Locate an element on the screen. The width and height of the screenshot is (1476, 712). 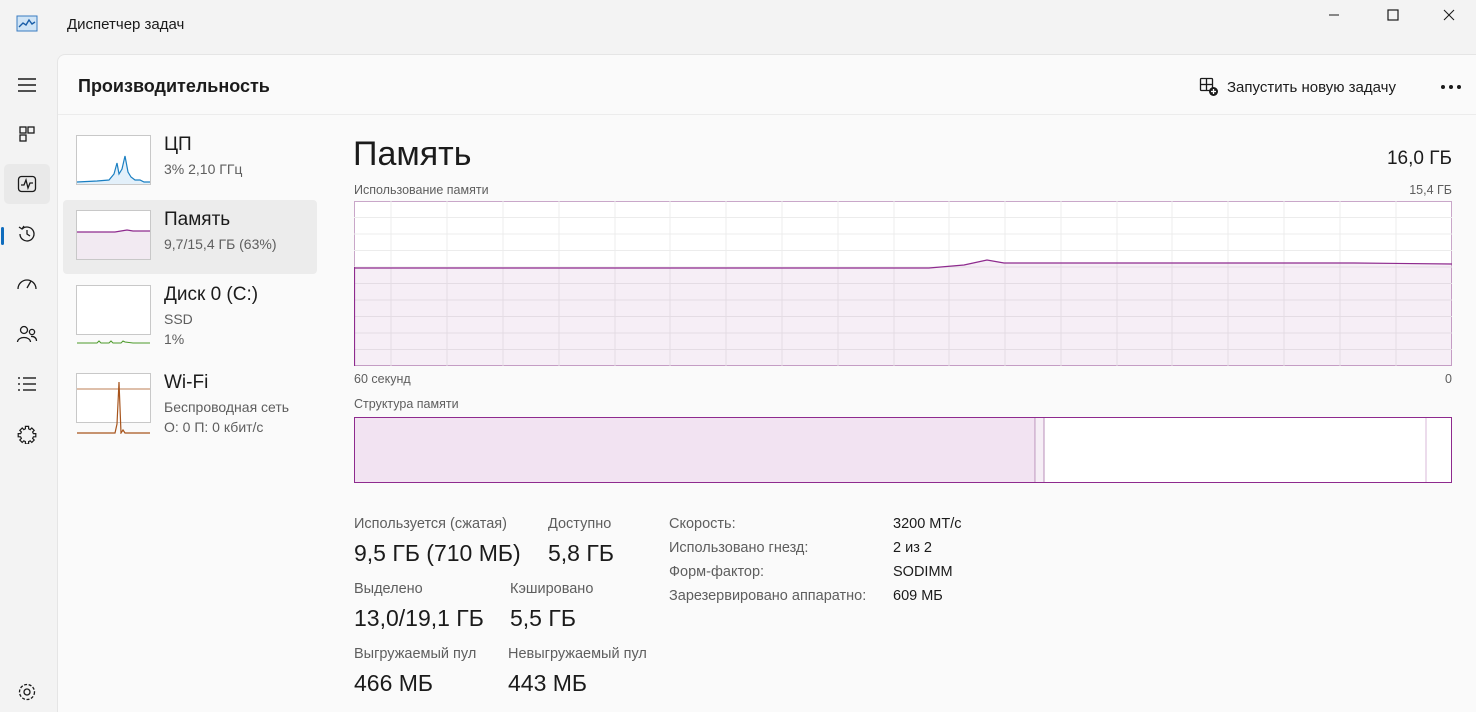
resource-detail: SSD is located at coordinates (178, 319).